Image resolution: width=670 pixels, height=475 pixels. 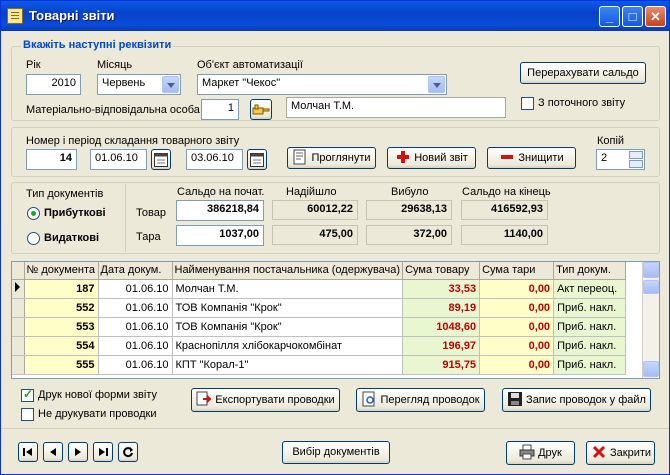 What do you see at coordinates (590, 271) in the screenshot?
I see `col-doc-type: Тип докум.` at bounding box center [590, 271].